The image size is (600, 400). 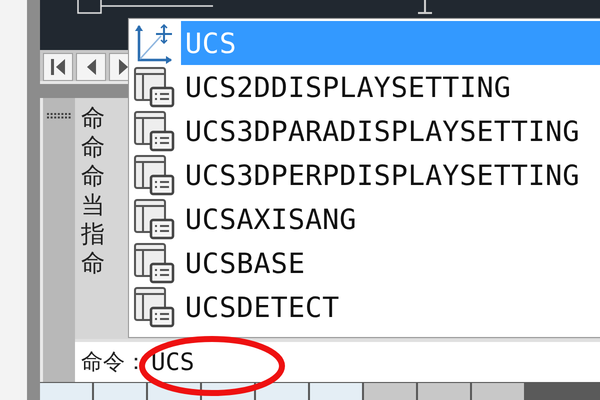 I want to click on suggestion-item: UCS3DPERPDISPLAYSETTING, so click(x=390, y=175).